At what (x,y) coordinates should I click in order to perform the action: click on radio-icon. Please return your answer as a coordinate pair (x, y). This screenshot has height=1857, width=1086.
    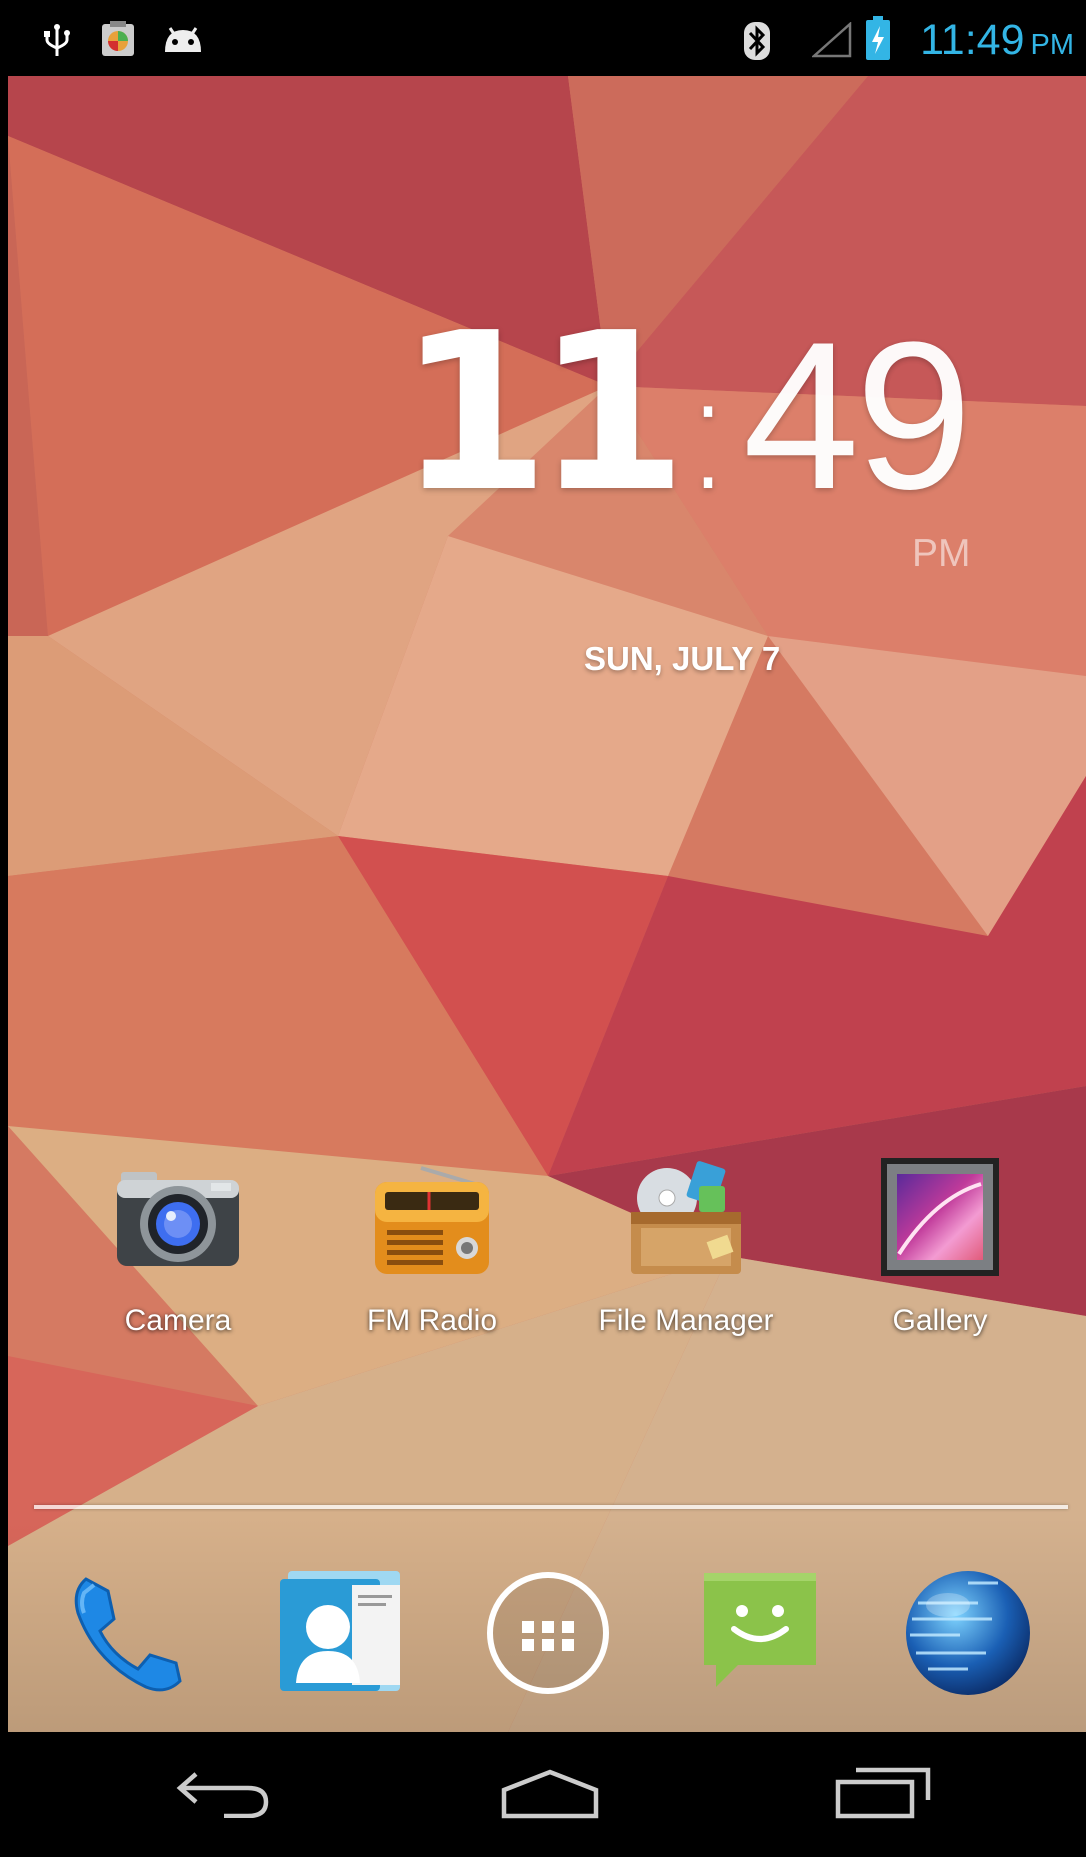
    Looking at the image, I should click on (432, 1218).